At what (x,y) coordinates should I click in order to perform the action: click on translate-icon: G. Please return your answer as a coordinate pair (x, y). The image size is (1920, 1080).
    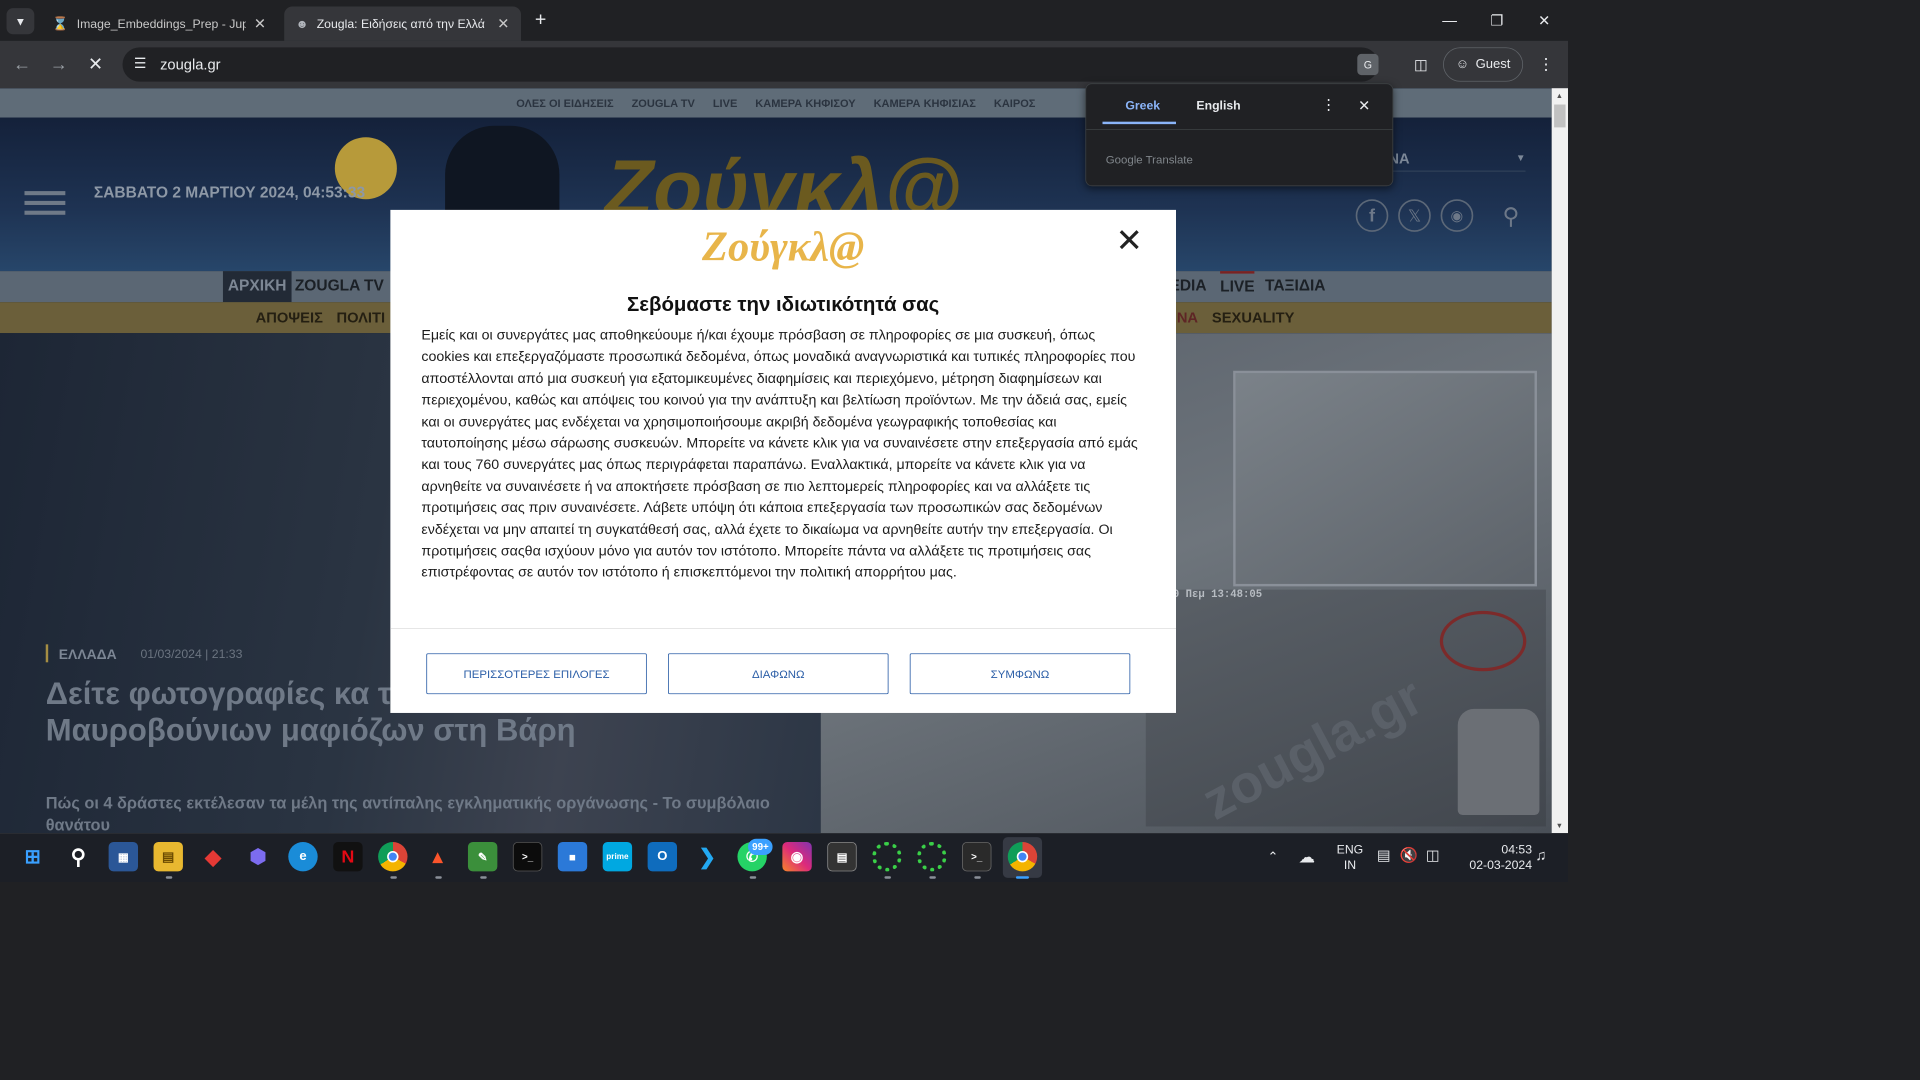
    Looking at the image, I should click on (1368, 64).